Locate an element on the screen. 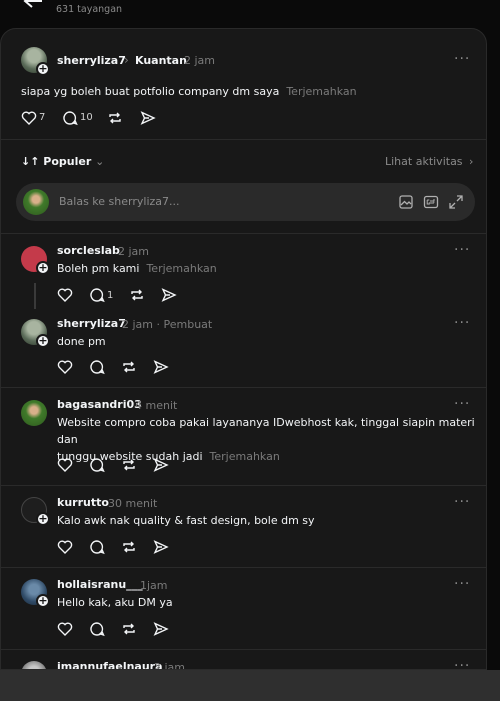 The width and height of the screenshot is (500, 701). comment-time: 2 jam · Pembuat is located at coordinates (167, 324).